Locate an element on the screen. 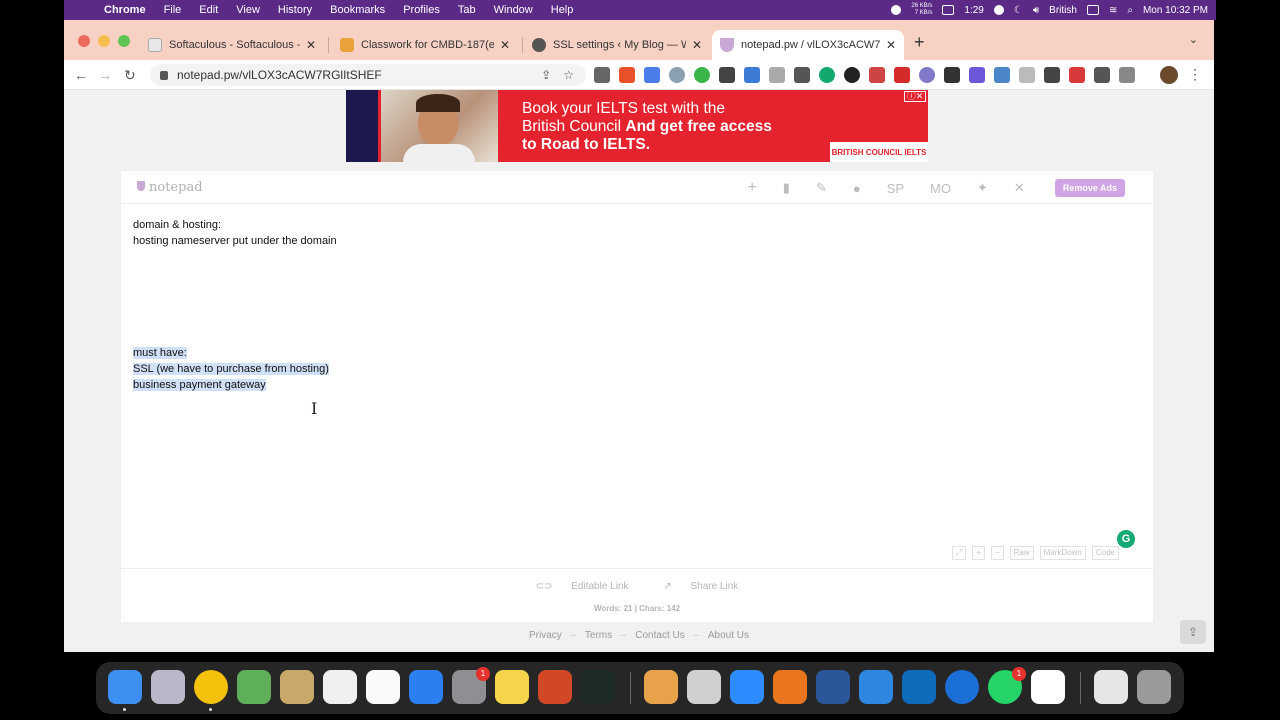  download-extension-icon is located at coordinates (752, 75).